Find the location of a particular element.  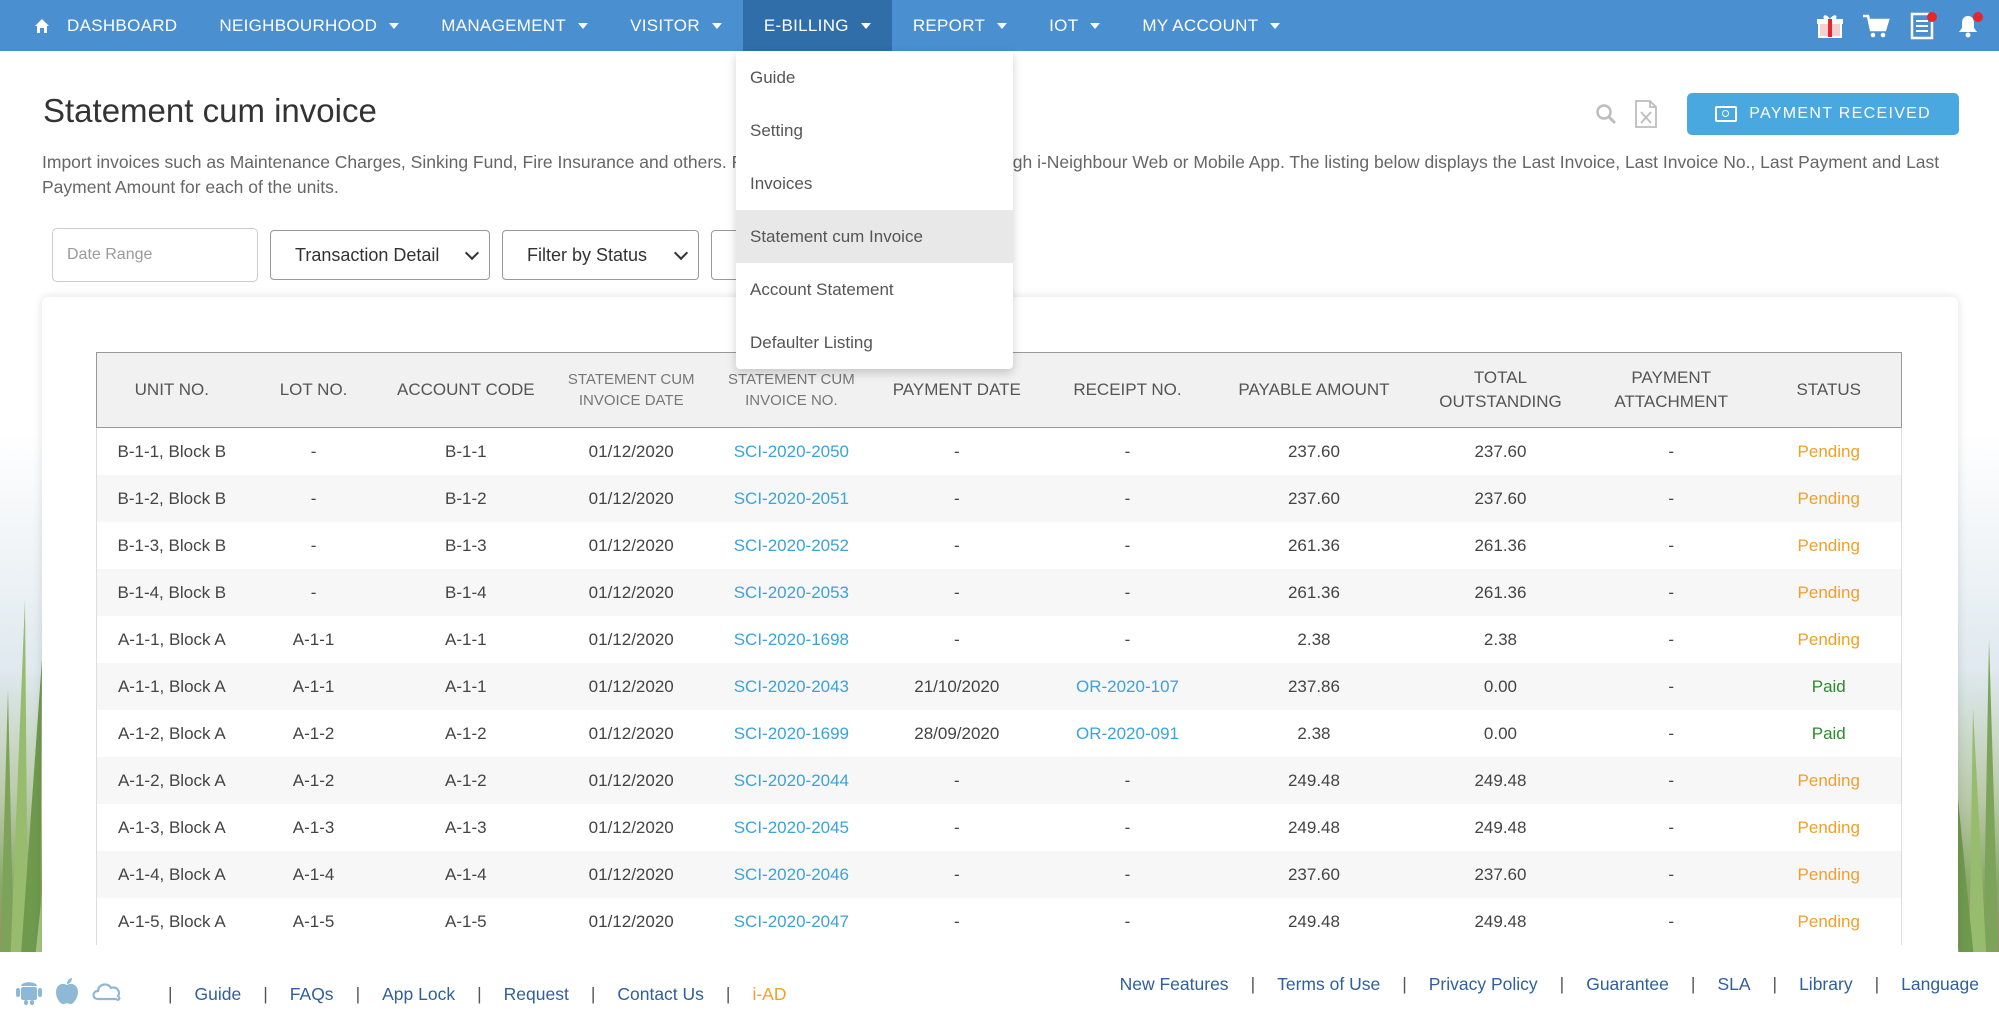

cell-invoice-no: SCI-2020-2045 is located at coordinates (791, 827).